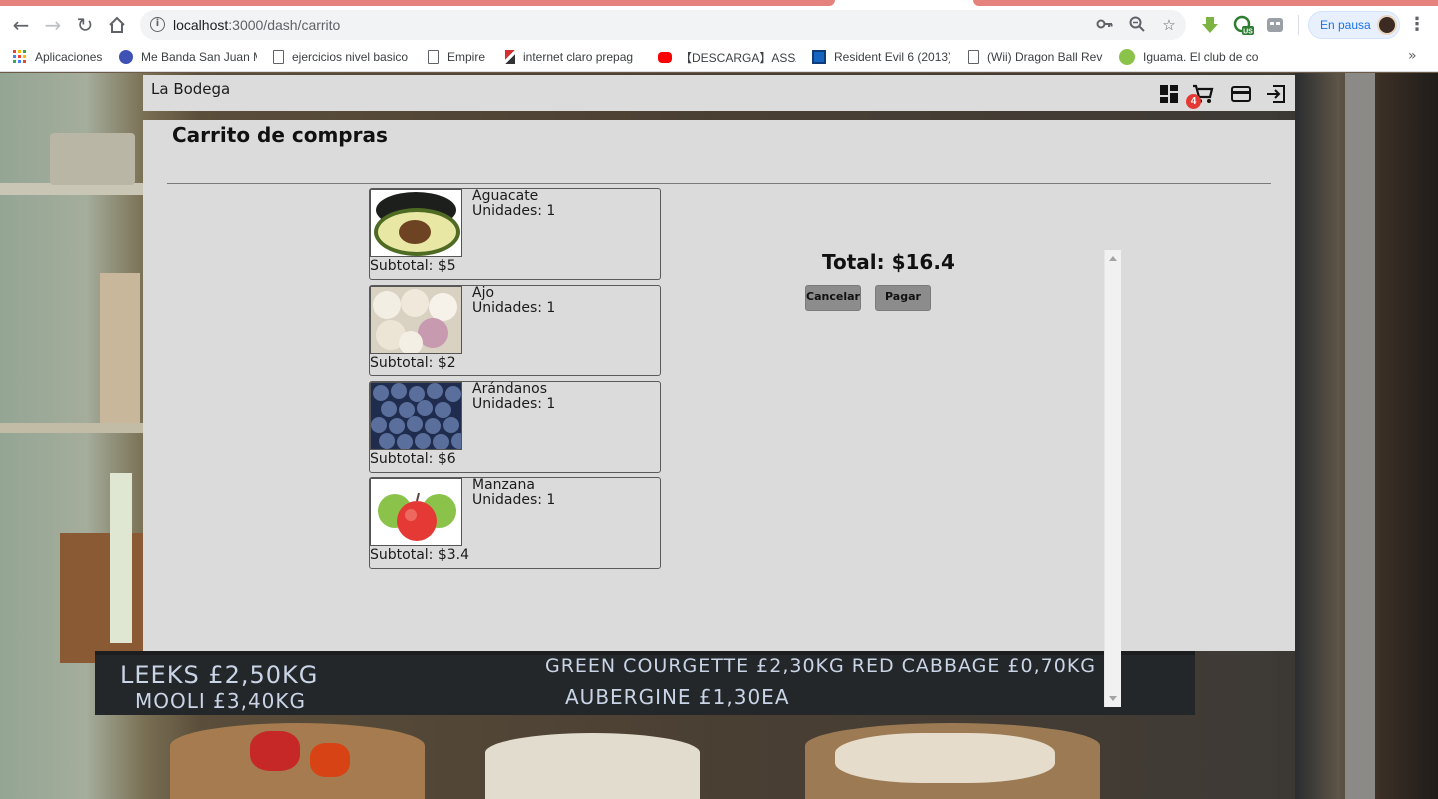 The height and width of the screenshot is (799, 1438). Describe the element at coordinates (515, 330) in the screenshot. I see `cart-item: Ajo Unidades: 1 Subtotal: $2` at that location.